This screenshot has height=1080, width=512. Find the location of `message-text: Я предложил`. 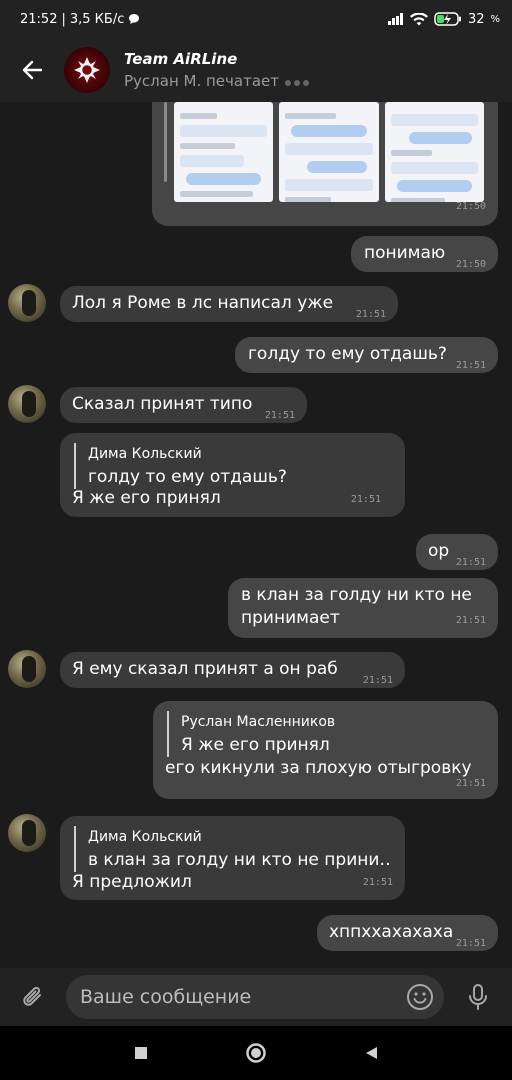

message-text: Я предложил is located at coordinates (132, 882).